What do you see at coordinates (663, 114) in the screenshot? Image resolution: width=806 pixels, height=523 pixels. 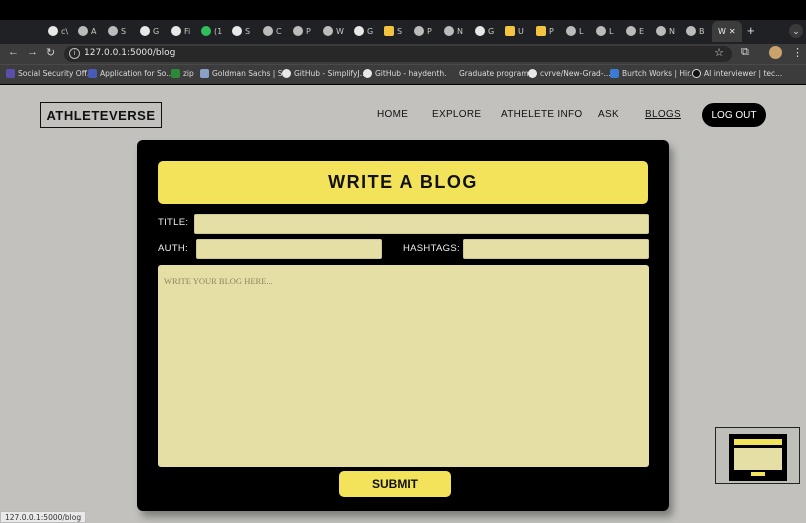 I see `nav-blogs: BLOGS` at bounding box center [663, 114].